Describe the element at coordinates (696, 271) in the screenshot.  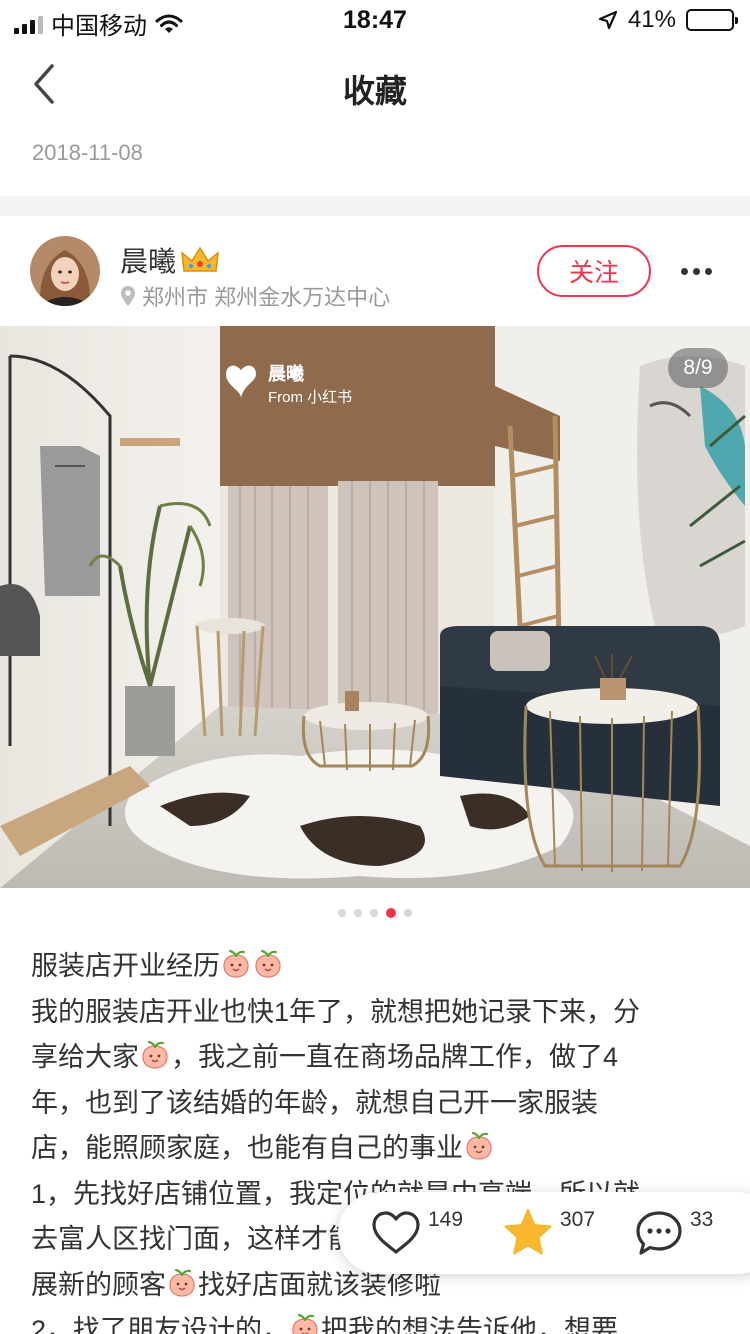
I see `more-options-button` at that location.